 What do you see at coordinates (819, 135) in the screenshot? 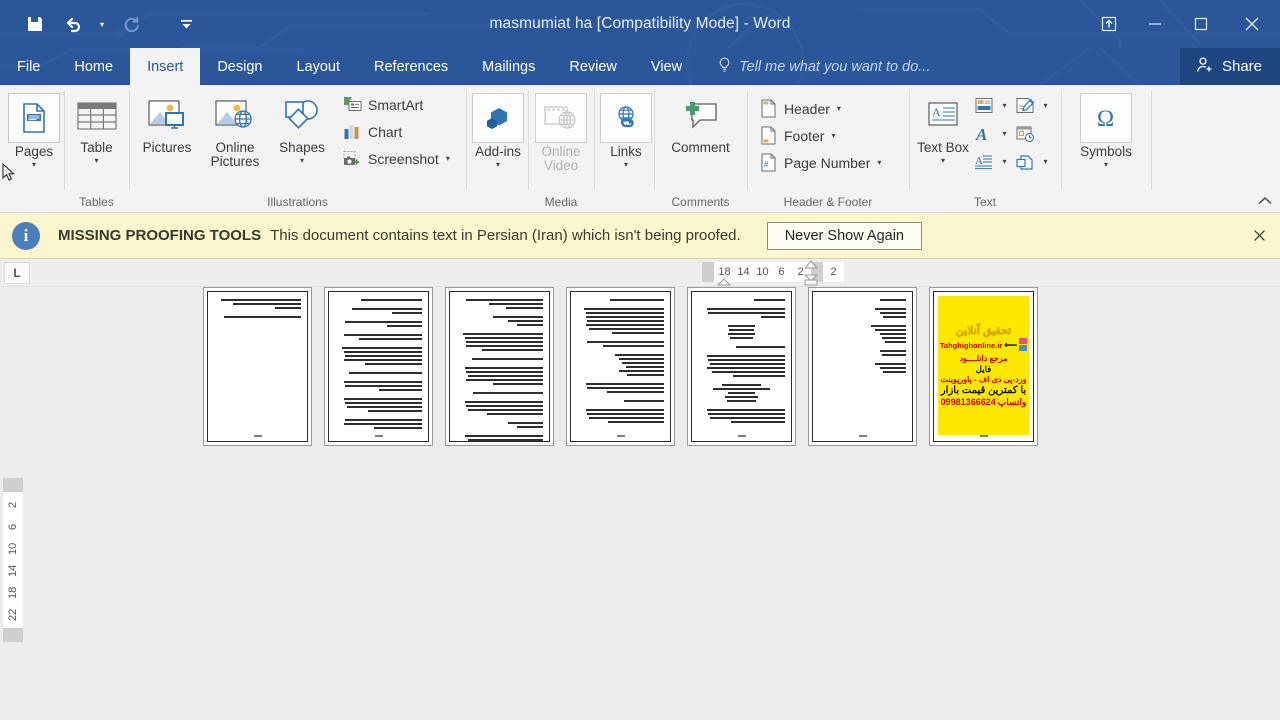
I see `footer-button: Footer ▾` at bounding box center [819, 135].